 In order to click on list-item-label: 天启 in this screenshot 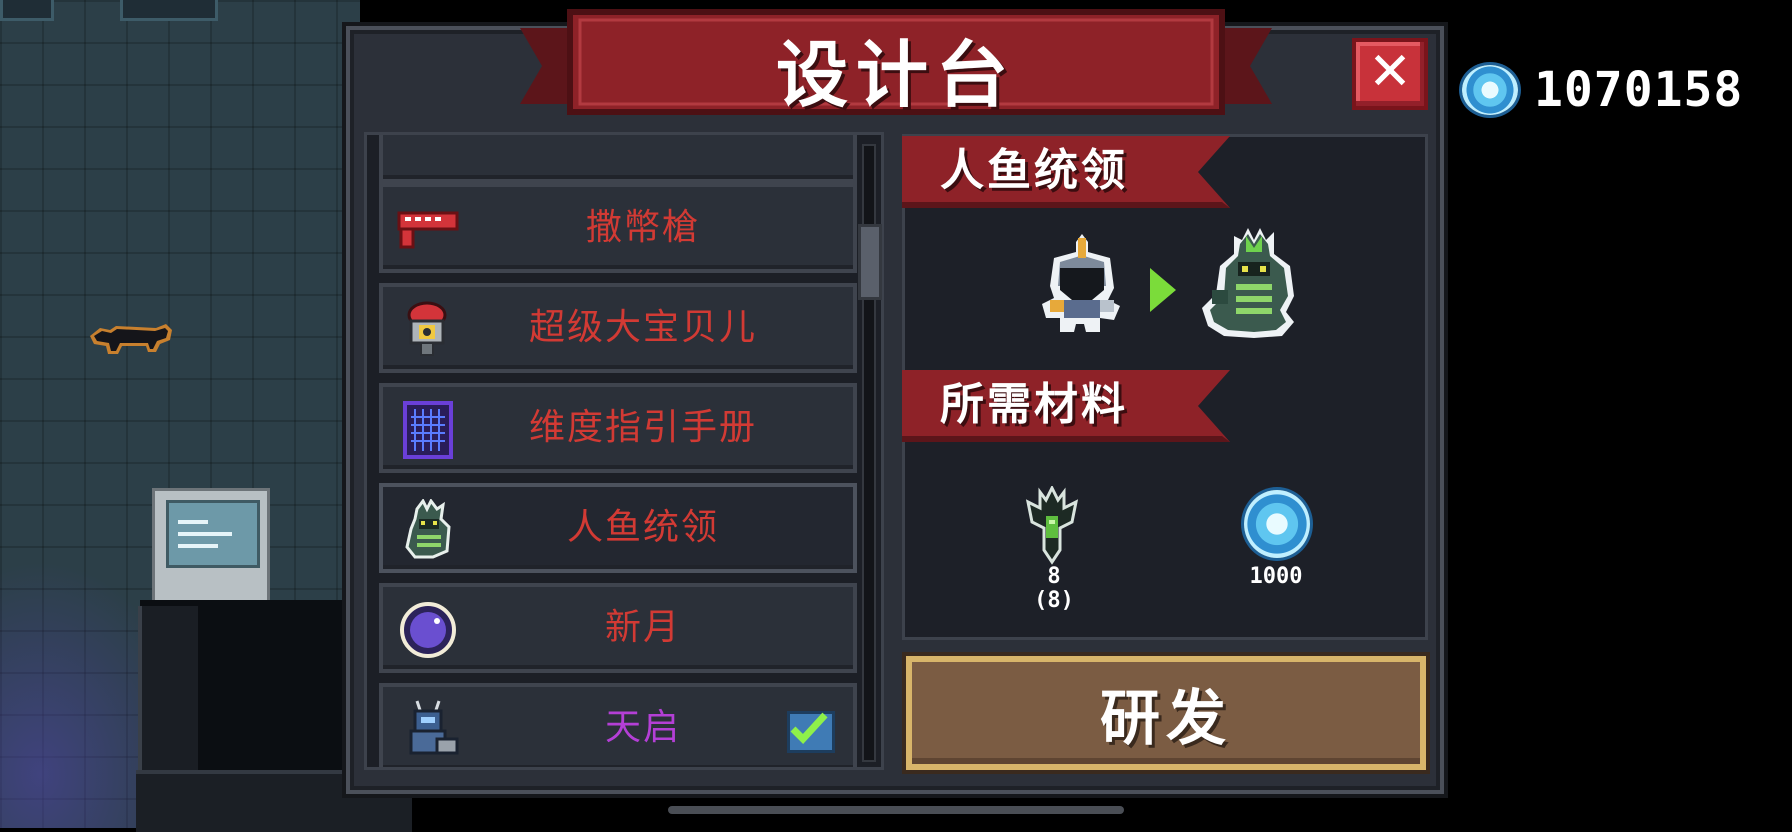, I will do `click(642, 727)`.